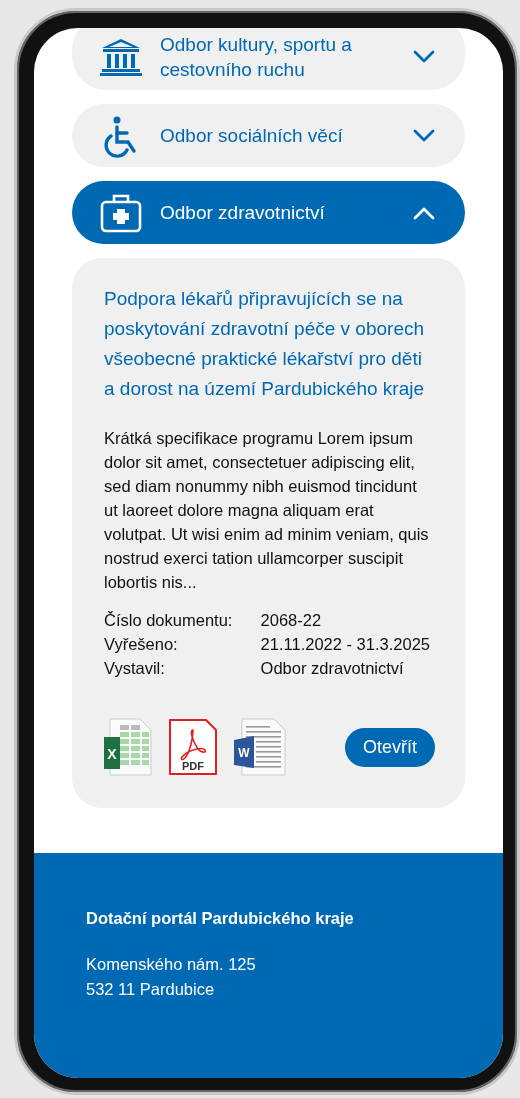  I want to click on address-line: 532 11 Pardubice, so click(151, 989).